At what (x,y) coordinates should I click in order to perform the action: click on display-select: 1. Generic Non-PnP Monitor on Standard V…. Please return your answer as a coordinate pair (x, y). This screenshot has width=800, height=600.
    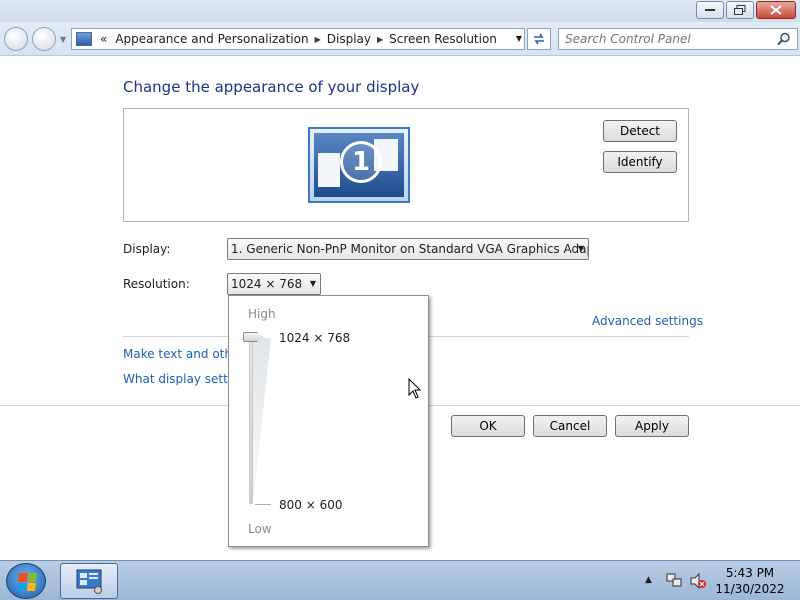
    Looking at the image, I should click on (408, 249).